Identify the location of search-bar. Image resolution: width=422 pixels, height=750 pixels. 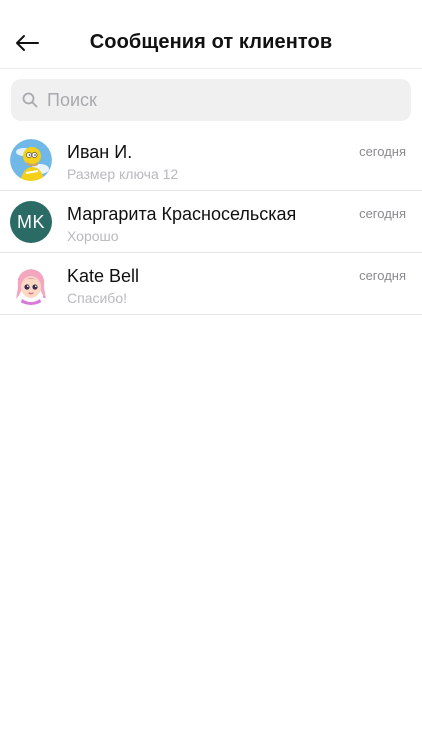
(211, 100).